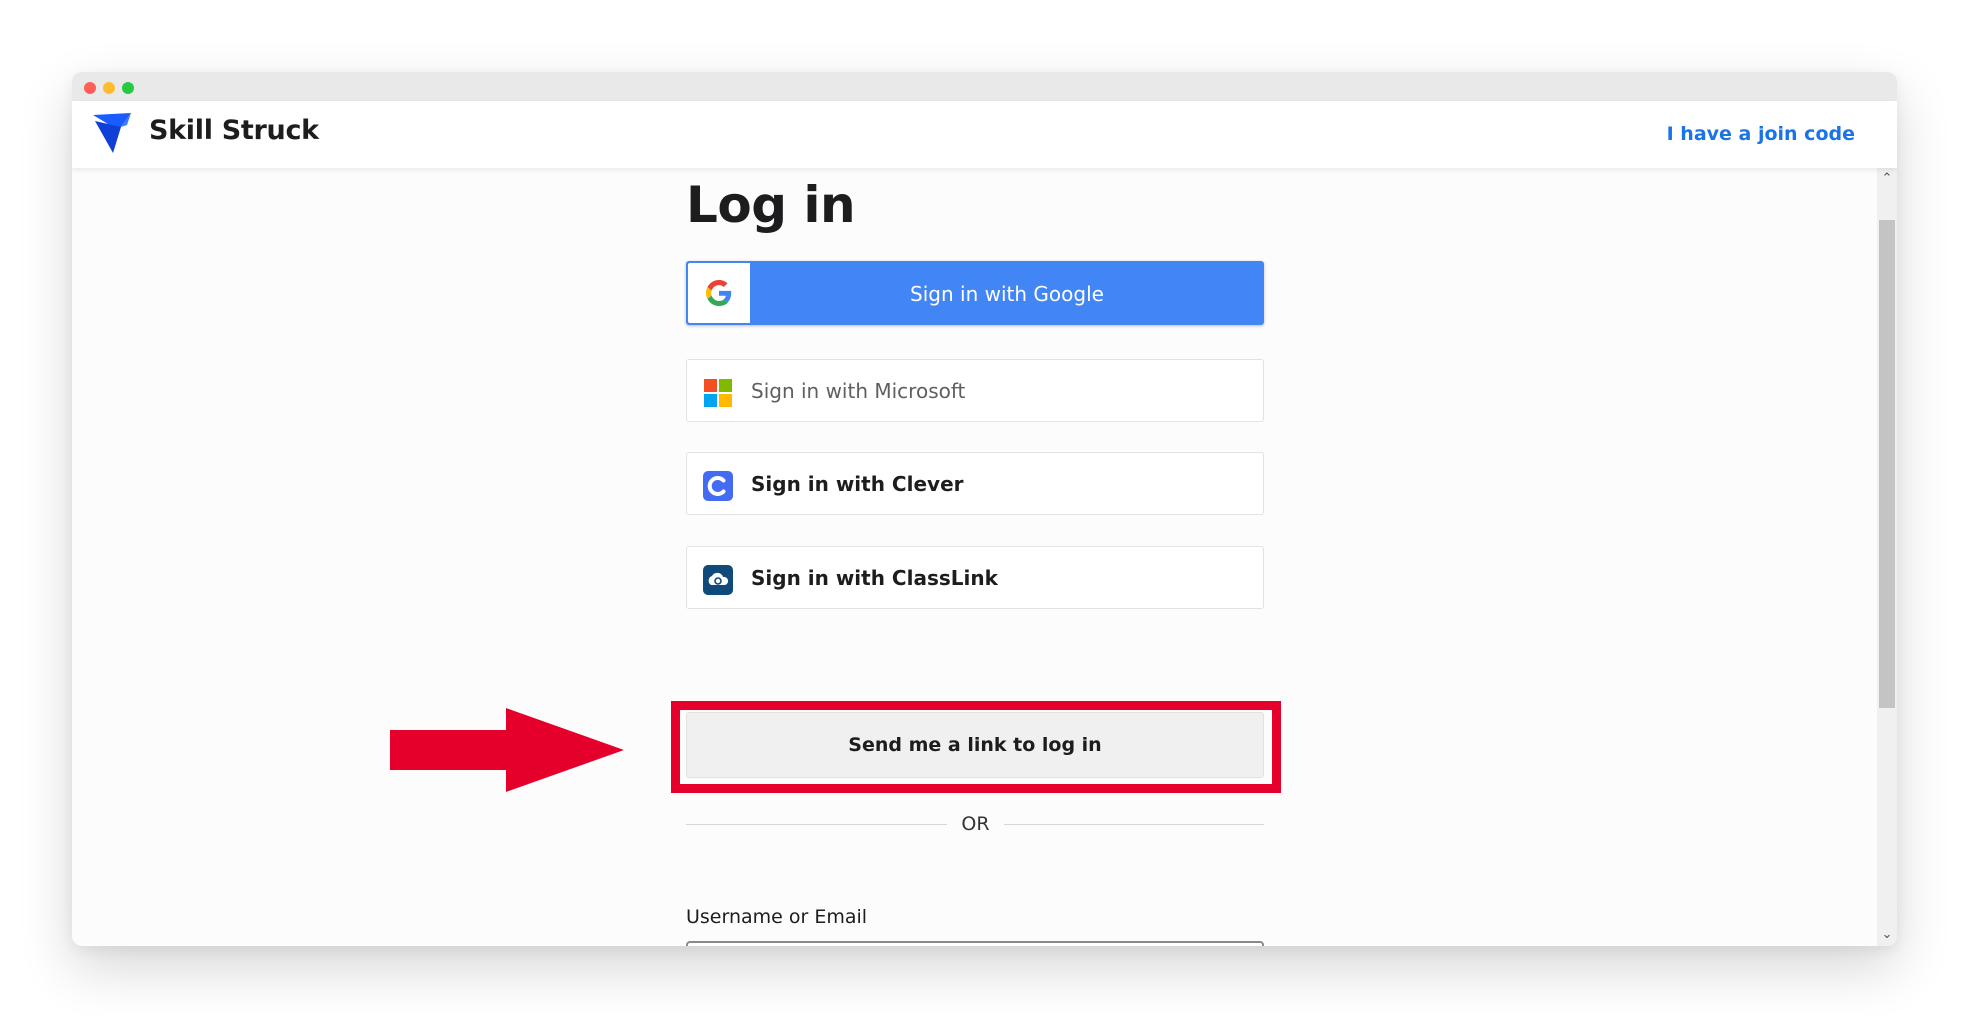  Describe the element at coordinates (90, 88) in the screenshot. I see `close-window-button` at that location.